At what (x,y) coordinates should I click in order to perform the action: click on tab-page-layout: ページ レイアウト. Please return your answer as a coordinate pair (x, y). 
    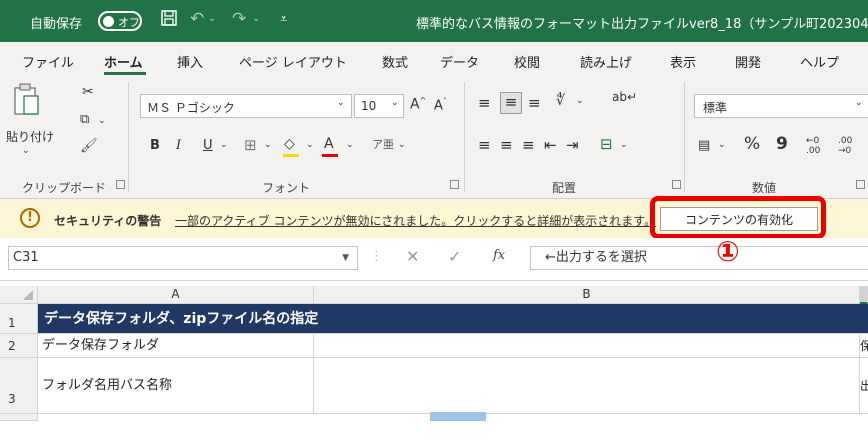
    Looking at the image, I should click on (293, 61).